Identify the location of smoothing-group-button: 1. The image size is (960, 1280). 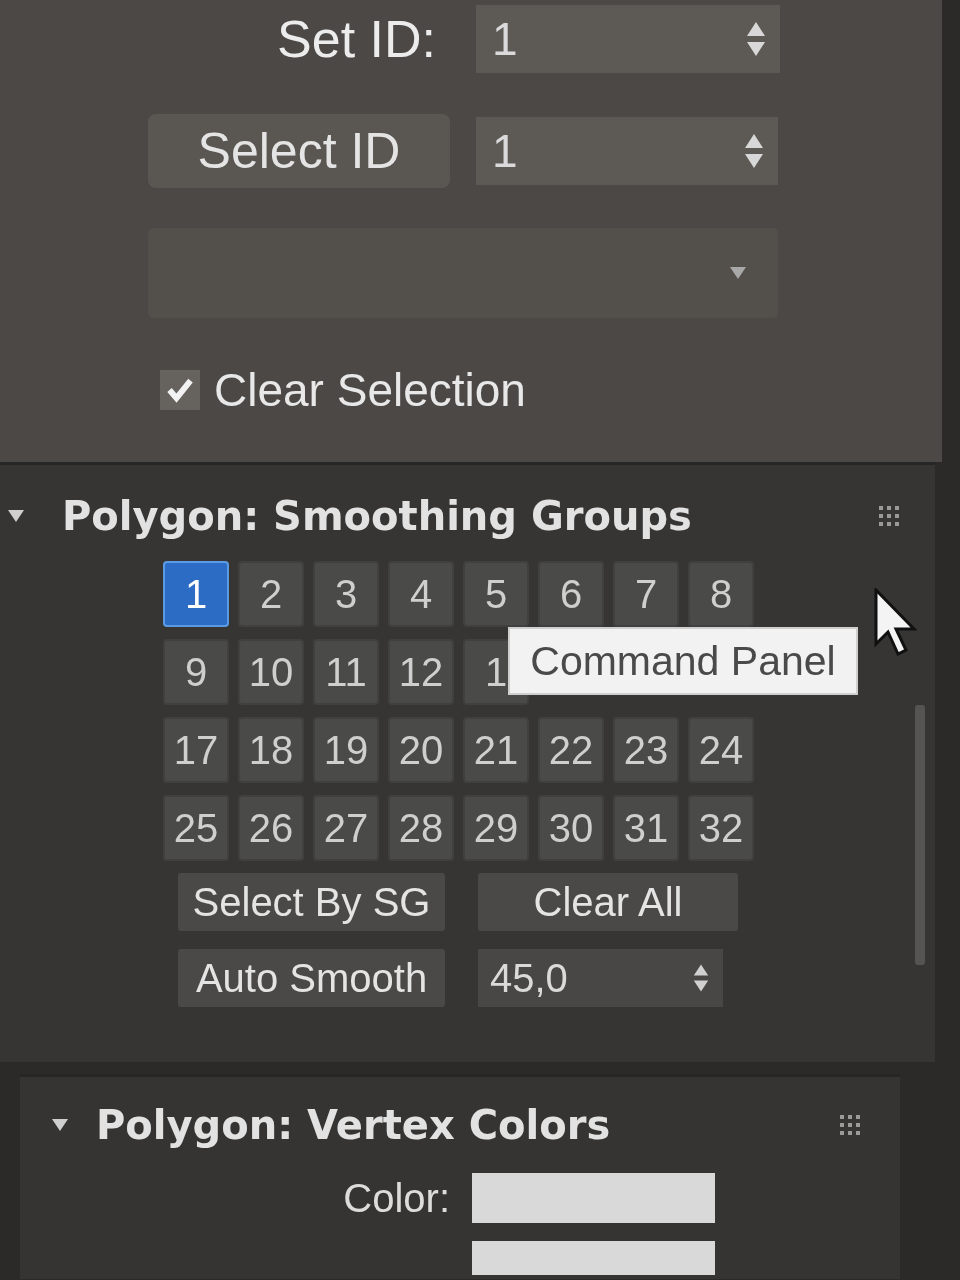
(196, 594).